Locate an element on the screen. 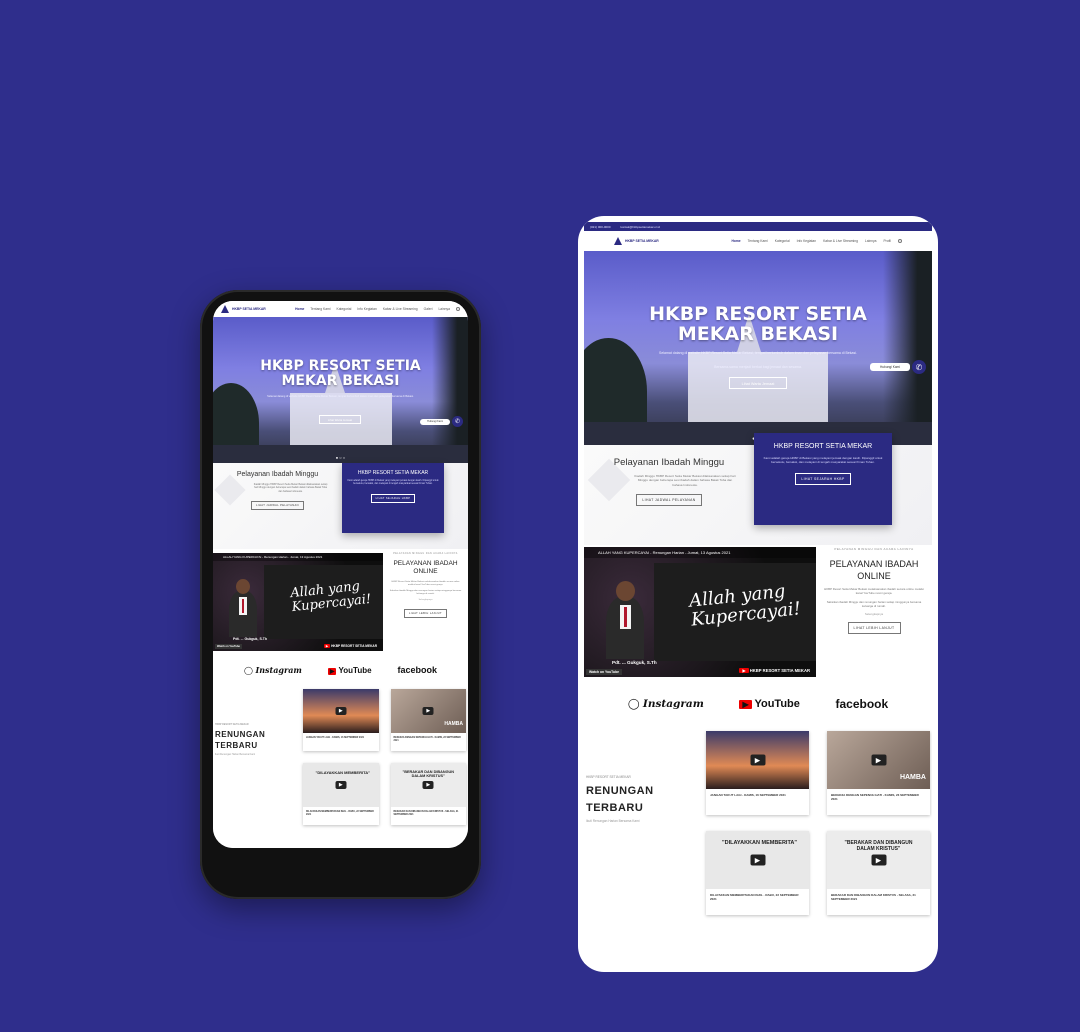  reflections-title-line2: TERBARU is located at coordinates (615, 807).